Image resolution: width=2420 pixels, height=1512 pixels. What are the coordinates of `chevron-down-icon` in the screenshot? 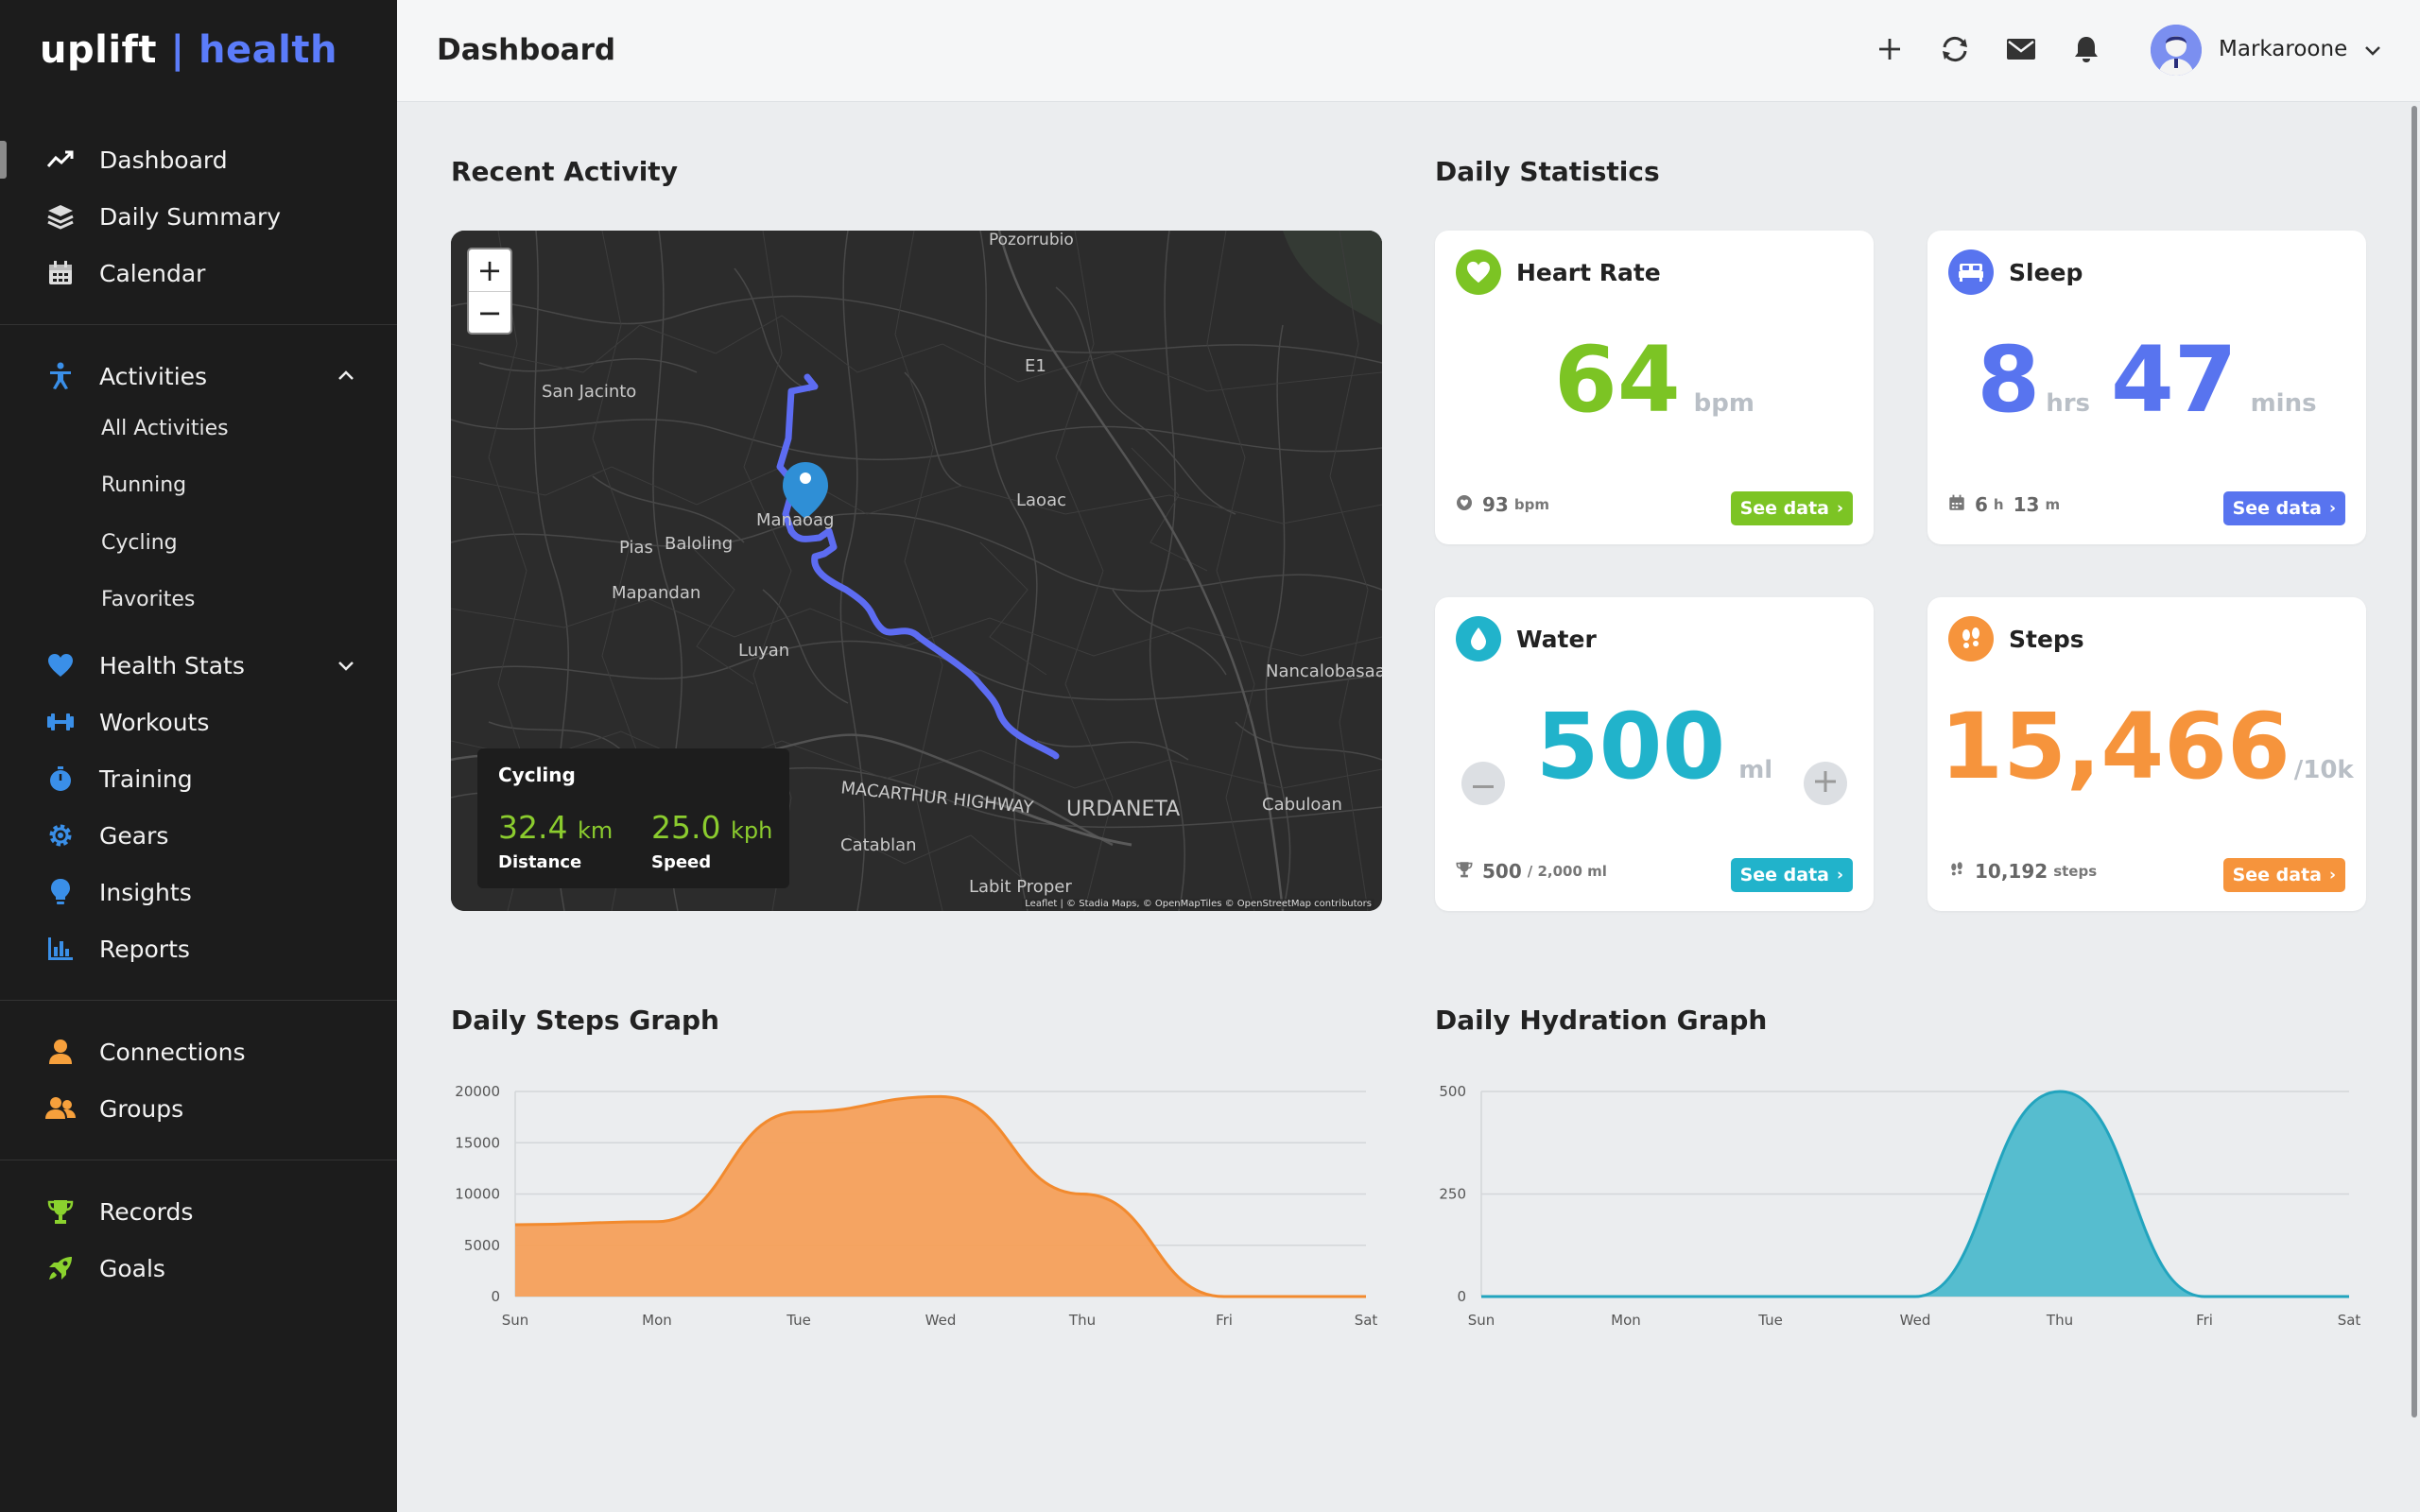 It's located at (2373, 51).